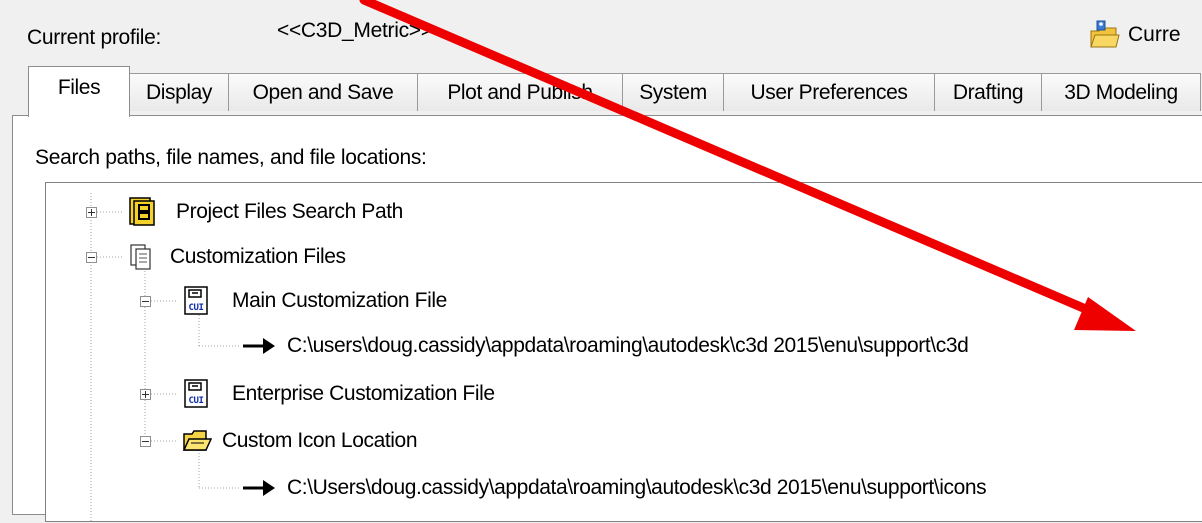 This screenshot has width=1202, height=523. I want to click on expand-toggle-project-files, so click(91, 212).